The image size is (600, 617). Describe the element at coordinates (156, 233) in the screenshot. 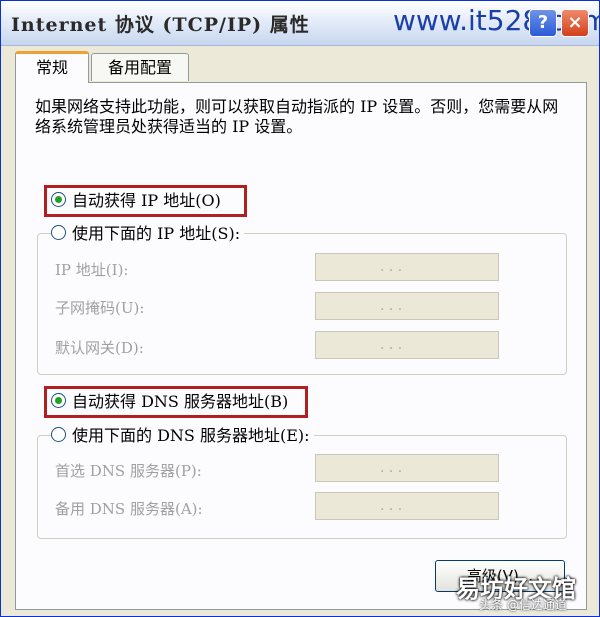

I see `radio-manual-ip-label: 使用下面的 IP 地址(S):` at that location.